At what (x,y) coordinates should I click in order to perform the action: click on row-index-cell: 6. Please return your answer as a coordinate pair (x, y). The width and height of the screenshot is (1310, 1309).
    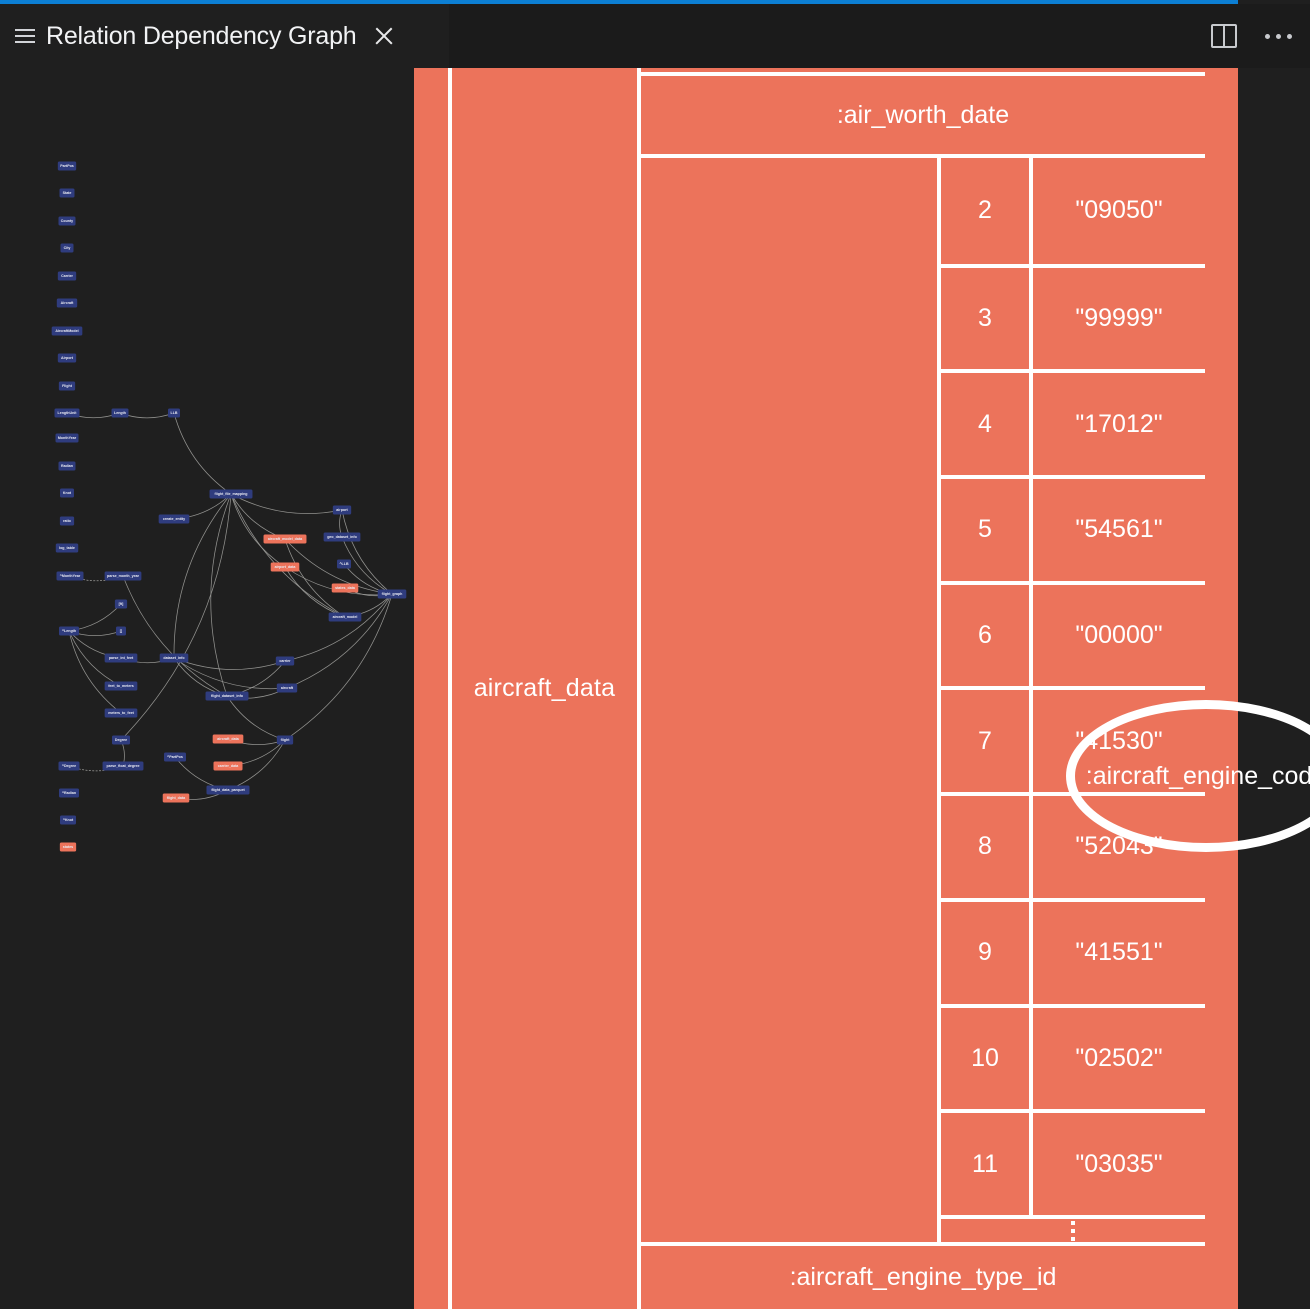
    Looking at the image, I should click on (987, 633).